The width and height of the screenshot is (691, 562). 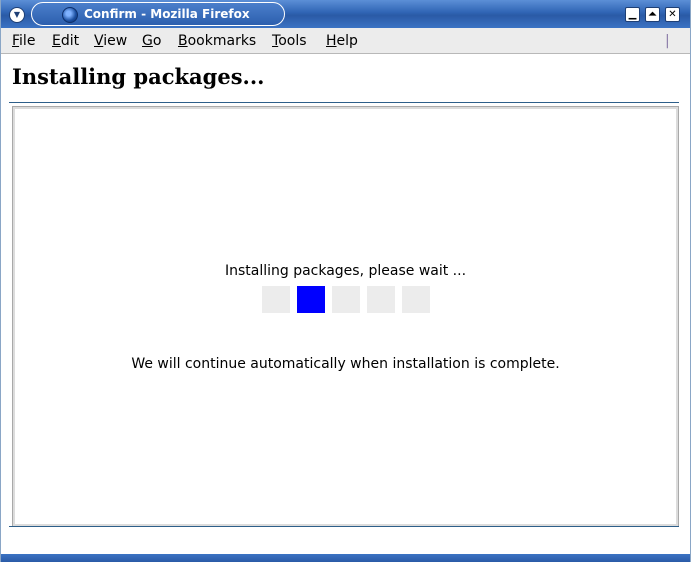 I want to click on progress-indicator, so click(x=346, y=299).